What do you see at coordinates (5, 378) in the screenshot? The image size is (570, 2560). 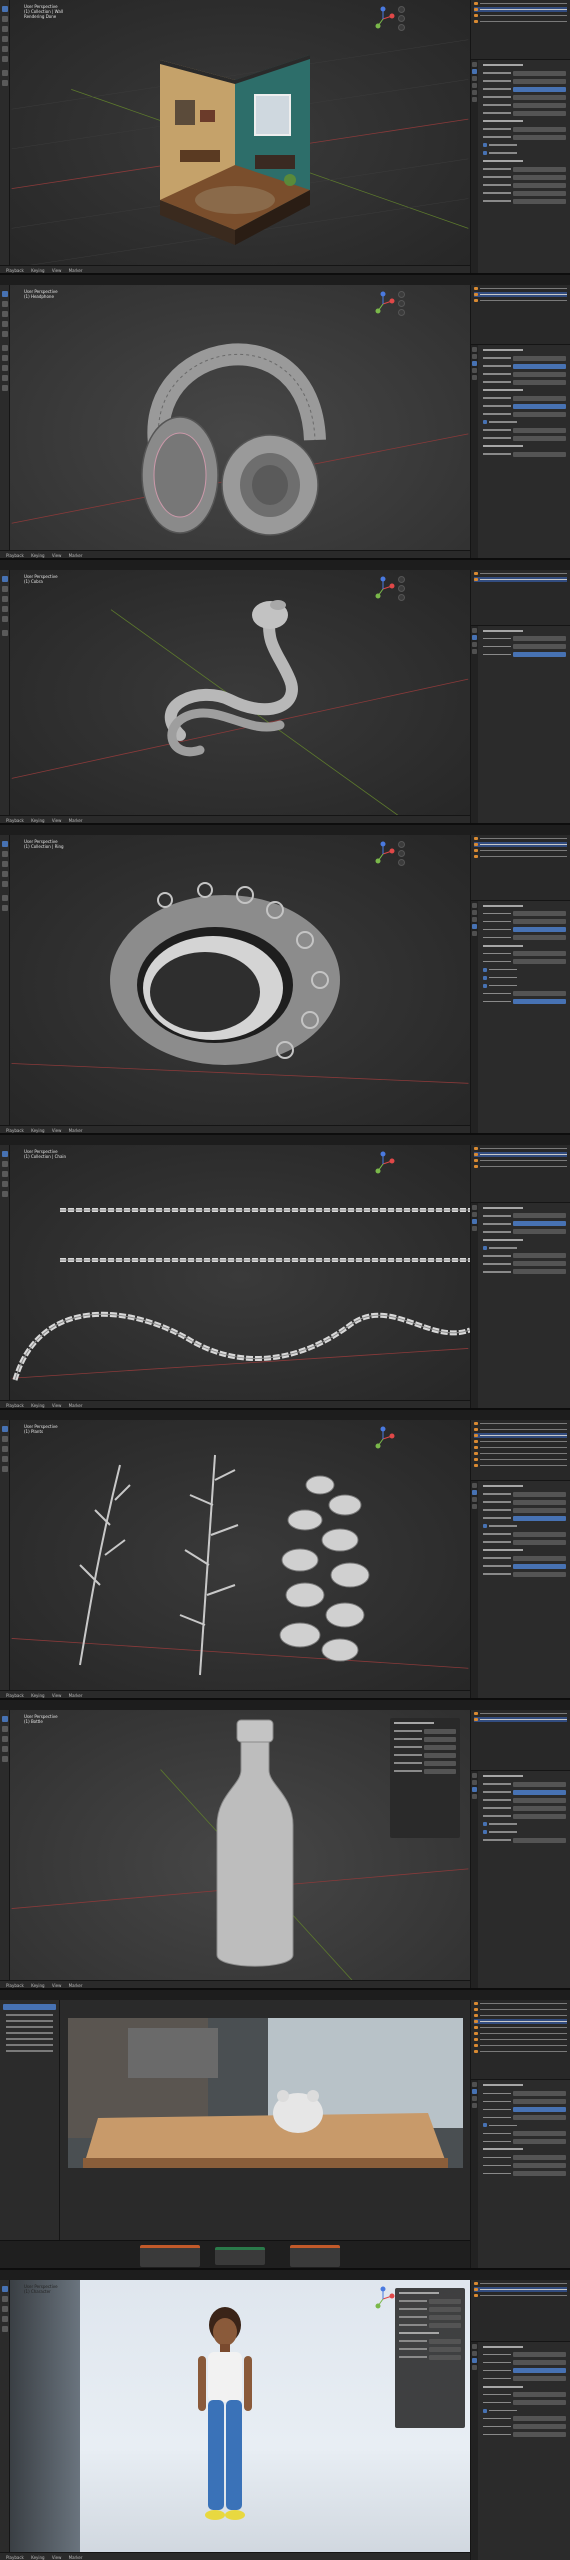 I see `loopcut-tool-icon` at bounding box center [5, 378].